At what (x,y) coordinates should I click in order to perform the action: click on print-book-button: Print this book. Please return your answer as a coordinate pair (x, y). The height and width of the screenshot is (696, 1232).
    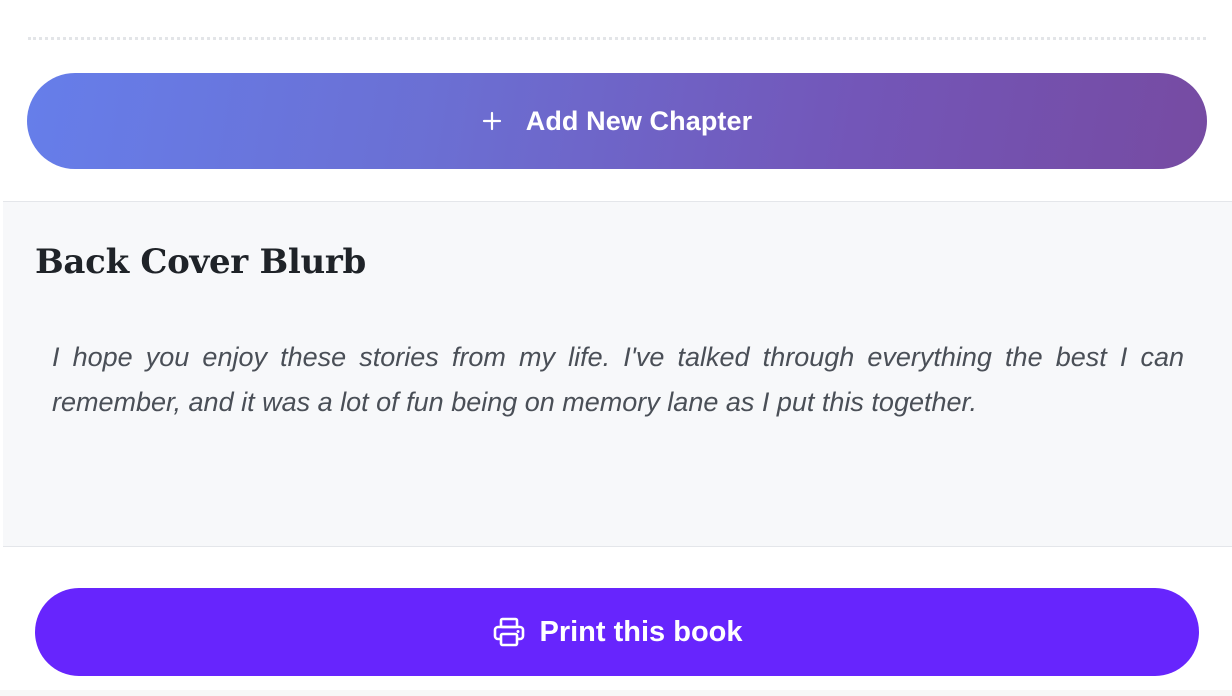
    Looking at the image, I should click on (617, 632).